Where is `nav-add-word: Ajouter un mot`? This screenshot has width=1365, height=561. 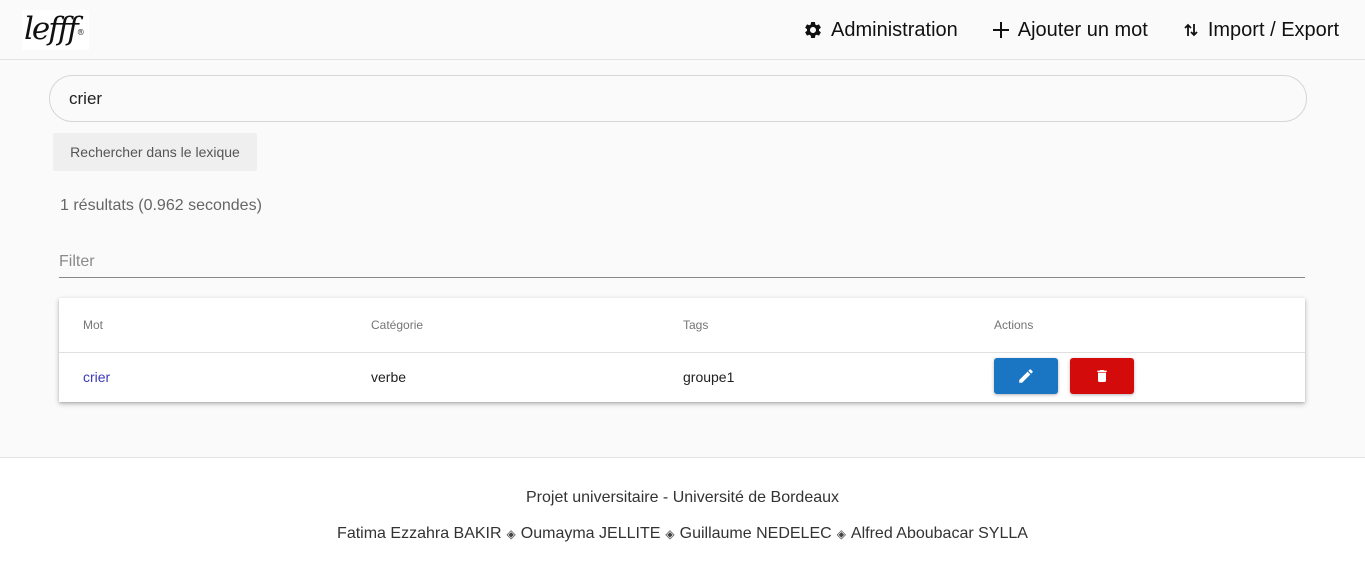 nav-add-word: Ajouter un mot is located at coordinates (1070, 30).